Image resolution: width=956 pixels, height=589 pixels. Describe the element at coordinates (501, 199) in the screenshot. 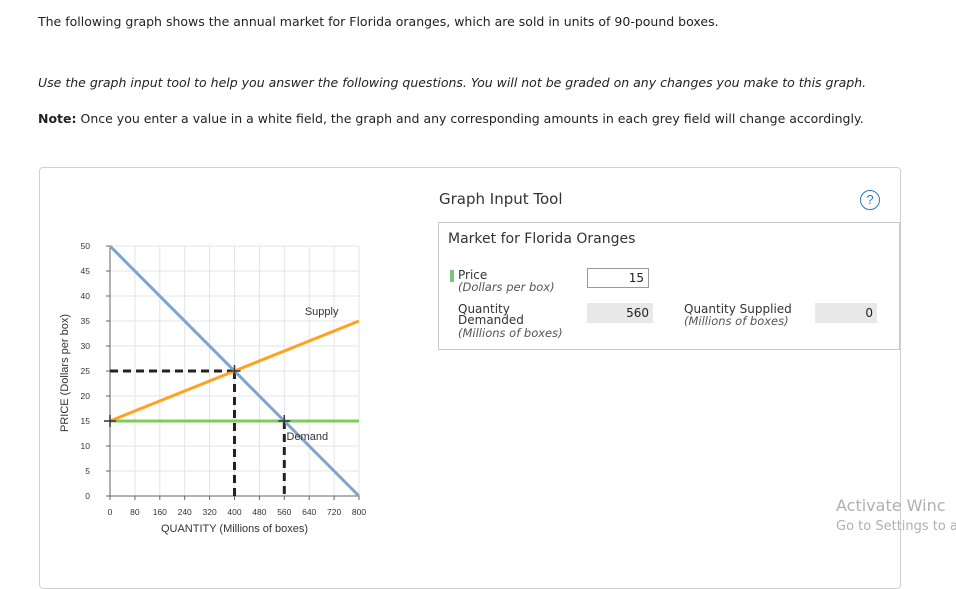

I see `graph-input-tool-title: Graph Input Tool` at that location.